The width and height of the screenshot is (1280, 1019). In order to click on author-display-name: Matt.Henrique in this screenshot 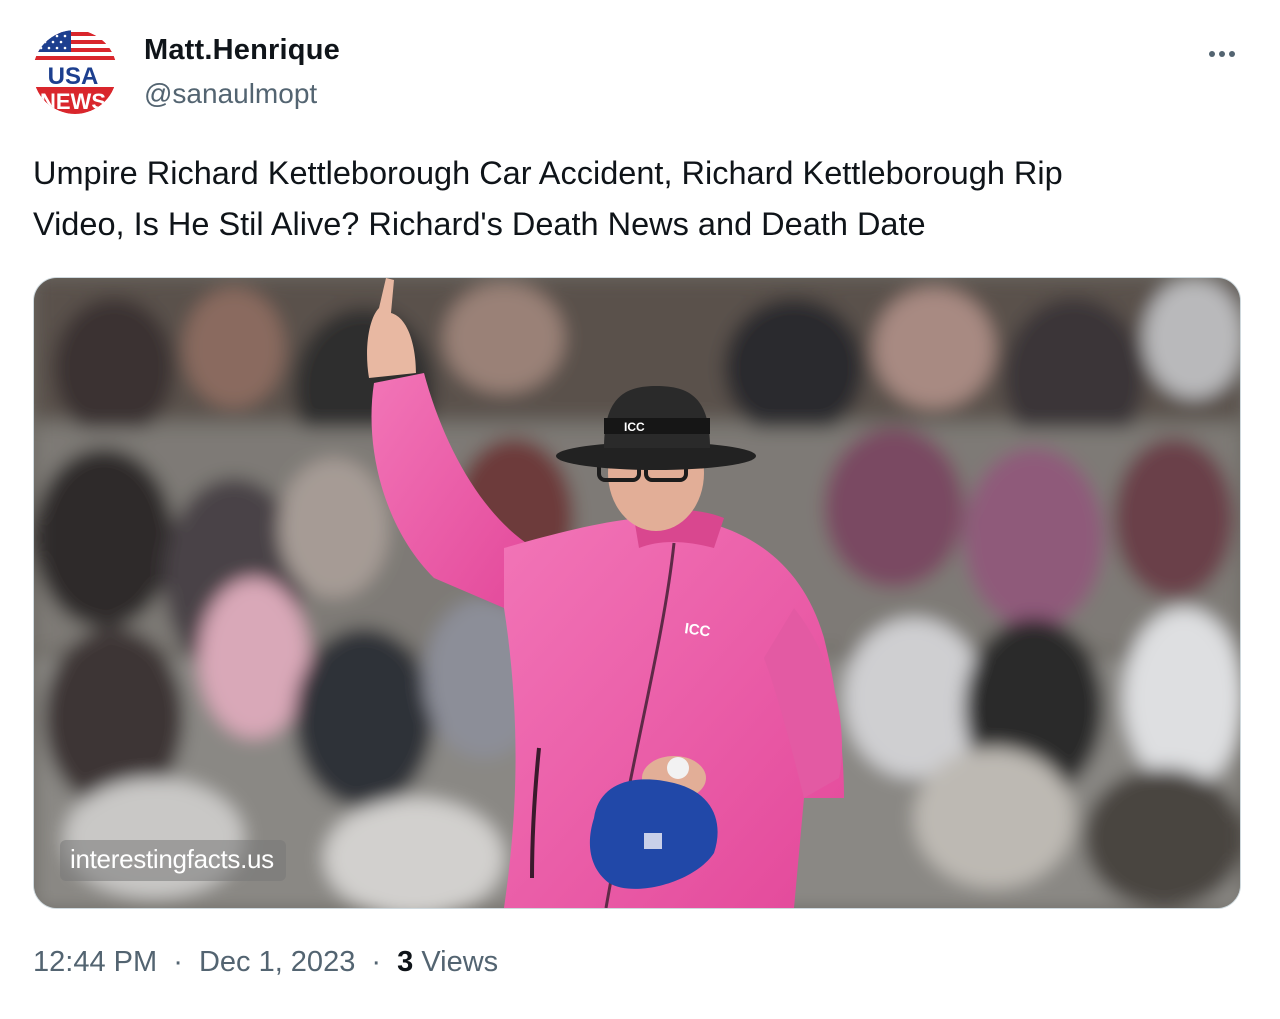, I will do `click(242, 50)`.